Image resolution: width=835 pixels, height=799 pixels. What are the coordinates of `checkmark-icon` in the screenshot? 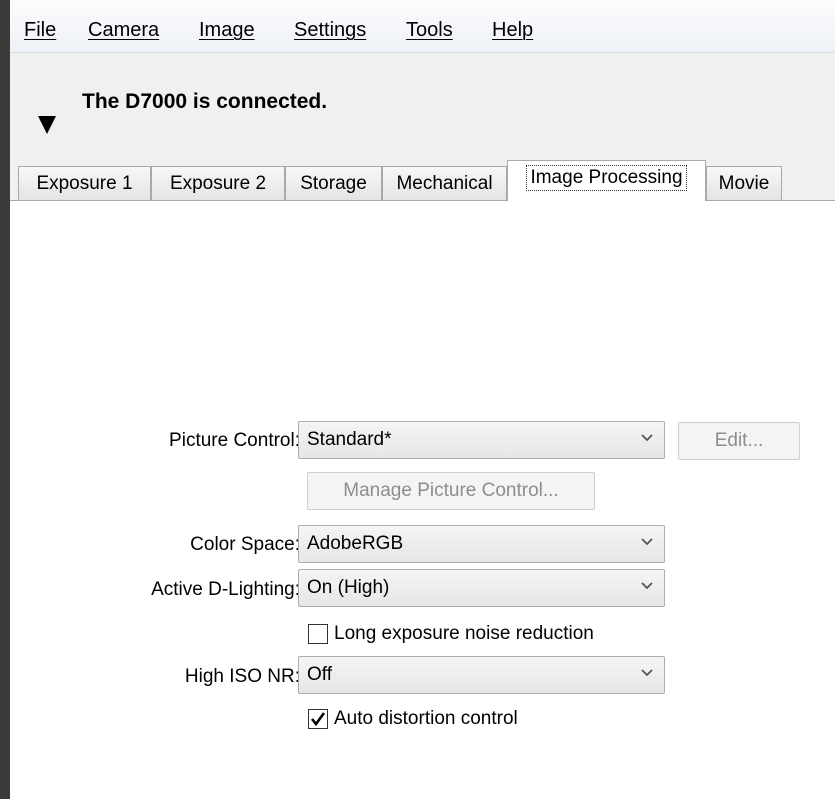 It's located at (318, 719).